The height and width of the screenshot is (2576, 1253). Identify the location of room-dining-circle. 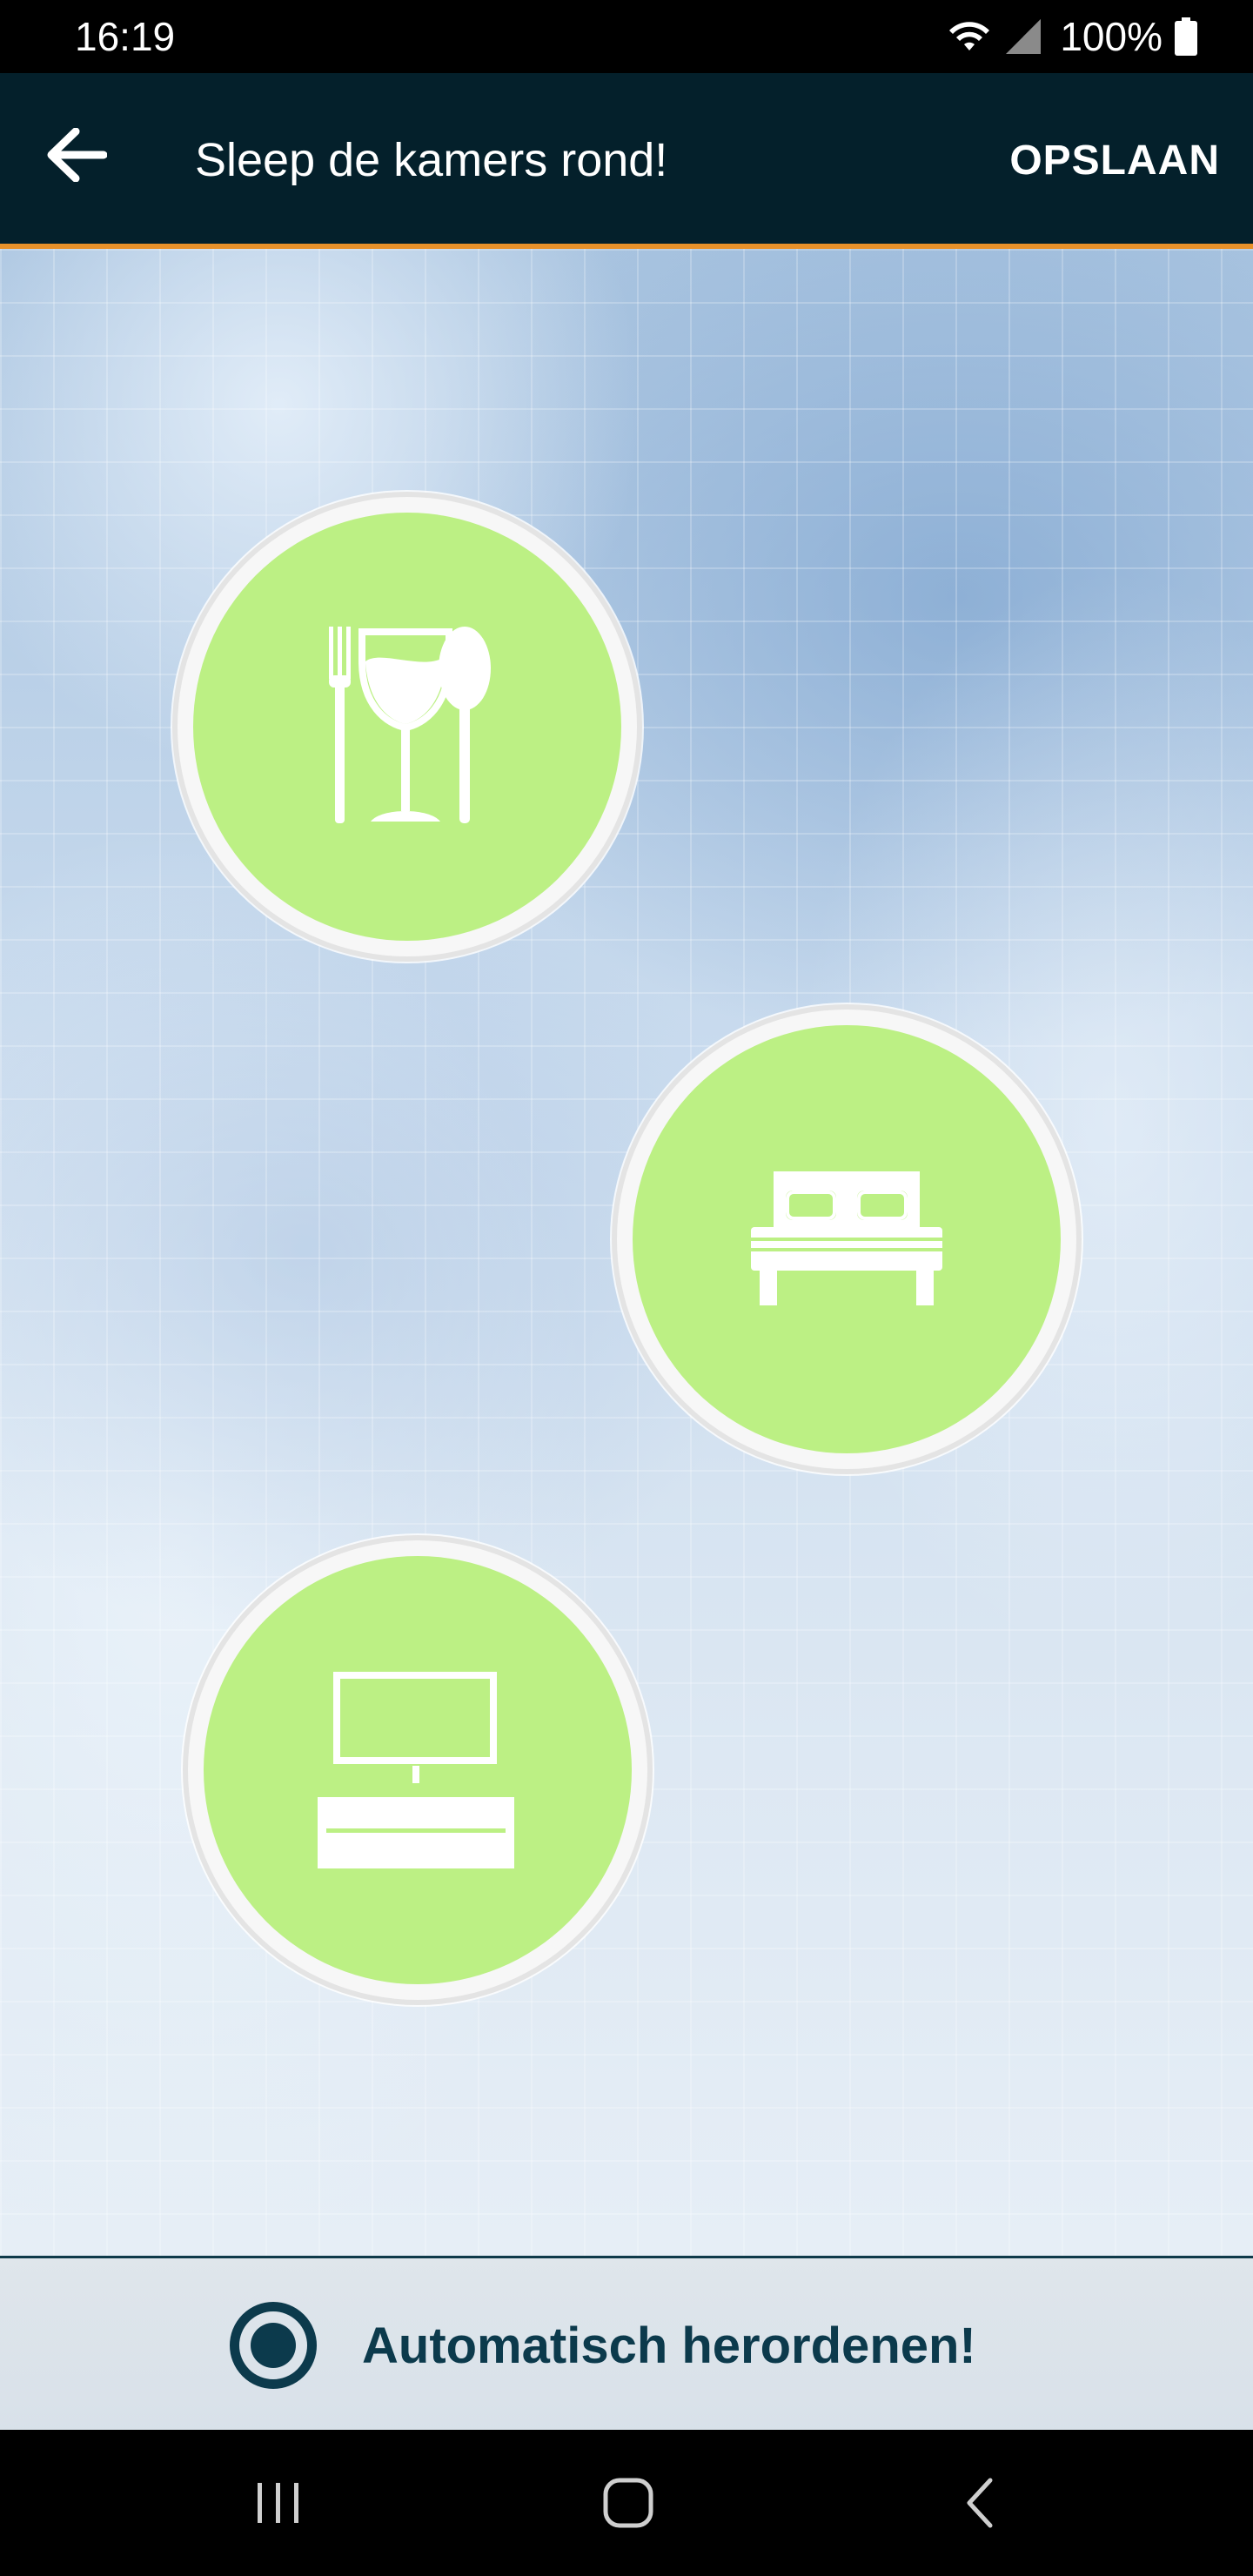
(407, 727).